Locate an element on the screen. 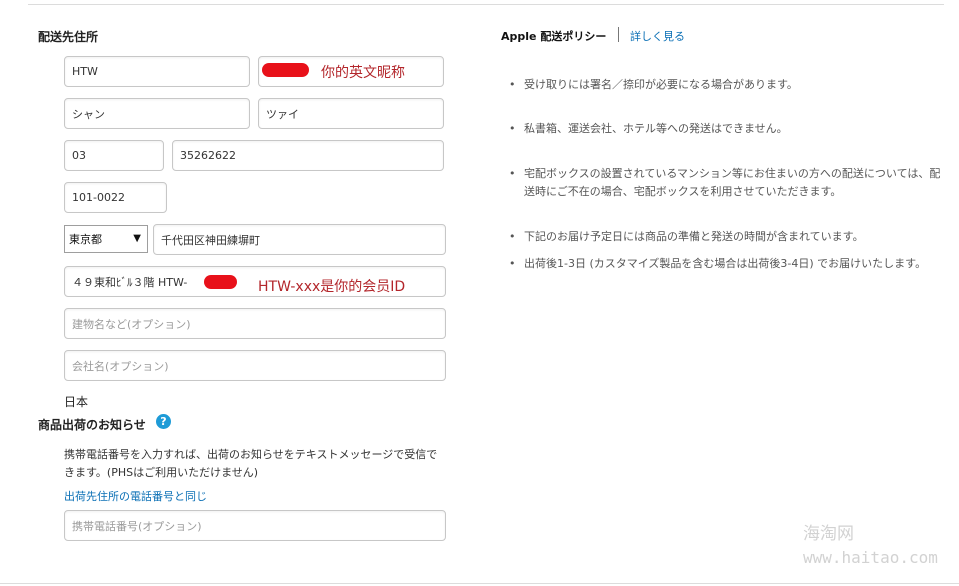 Image resolution: width=959 pixels, height=586 pixels. company-input: 会社名(オプション) is located at coordinates (255, 365).